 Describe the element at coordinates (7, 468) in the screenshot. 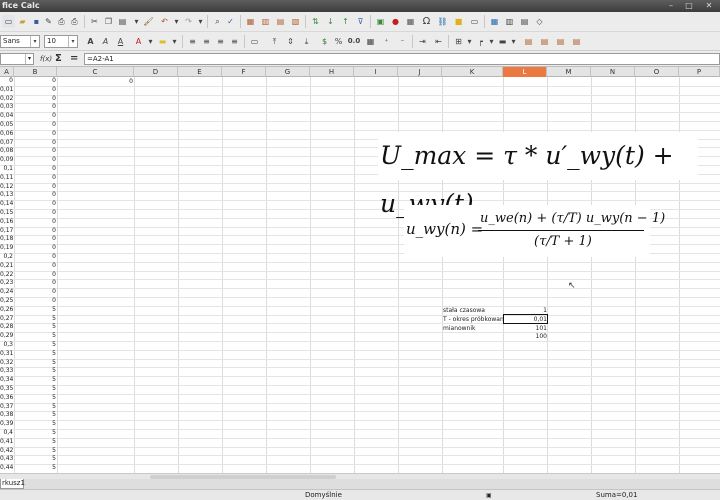

I see `cell-a45: 0,44` at that location.